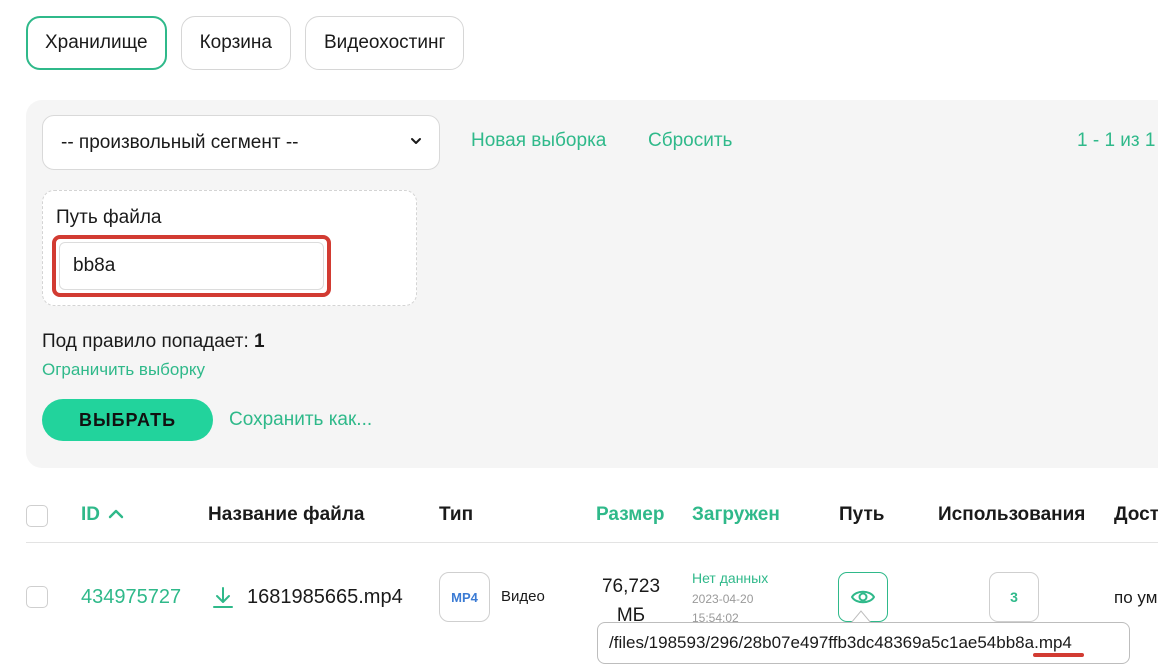  Describe the element at coordinates (736, 515) in the screenshot. I see `column-header-uploaded: Загружен` at that location.